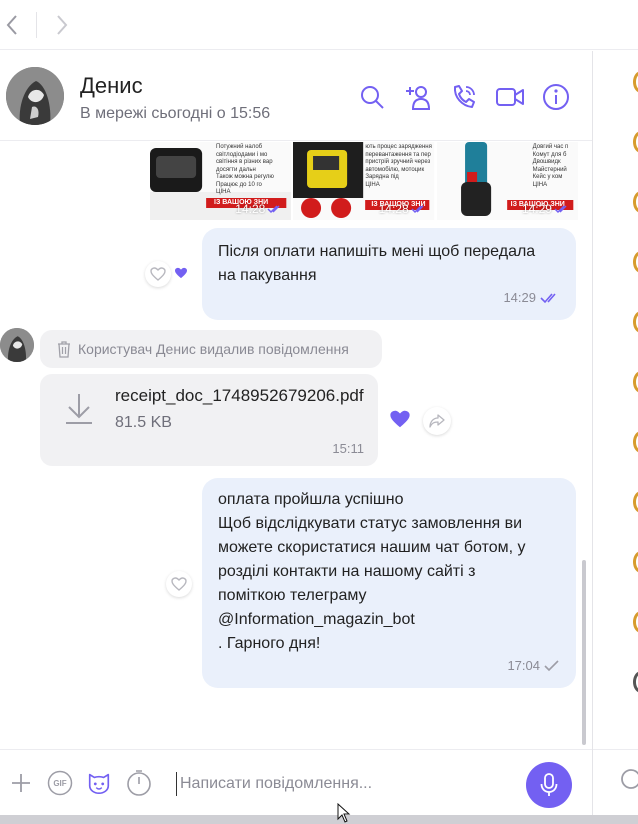  Describe the element at coordinates (139, 783) in the screenshot. I see `timer-button` at that location.